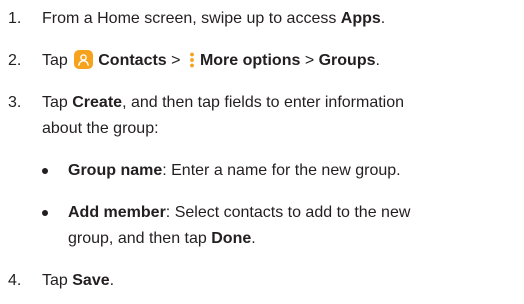 The image size is (524, 304). I want to click on step-text: Tap Contacts > More options > Groups., so click(281, 61).